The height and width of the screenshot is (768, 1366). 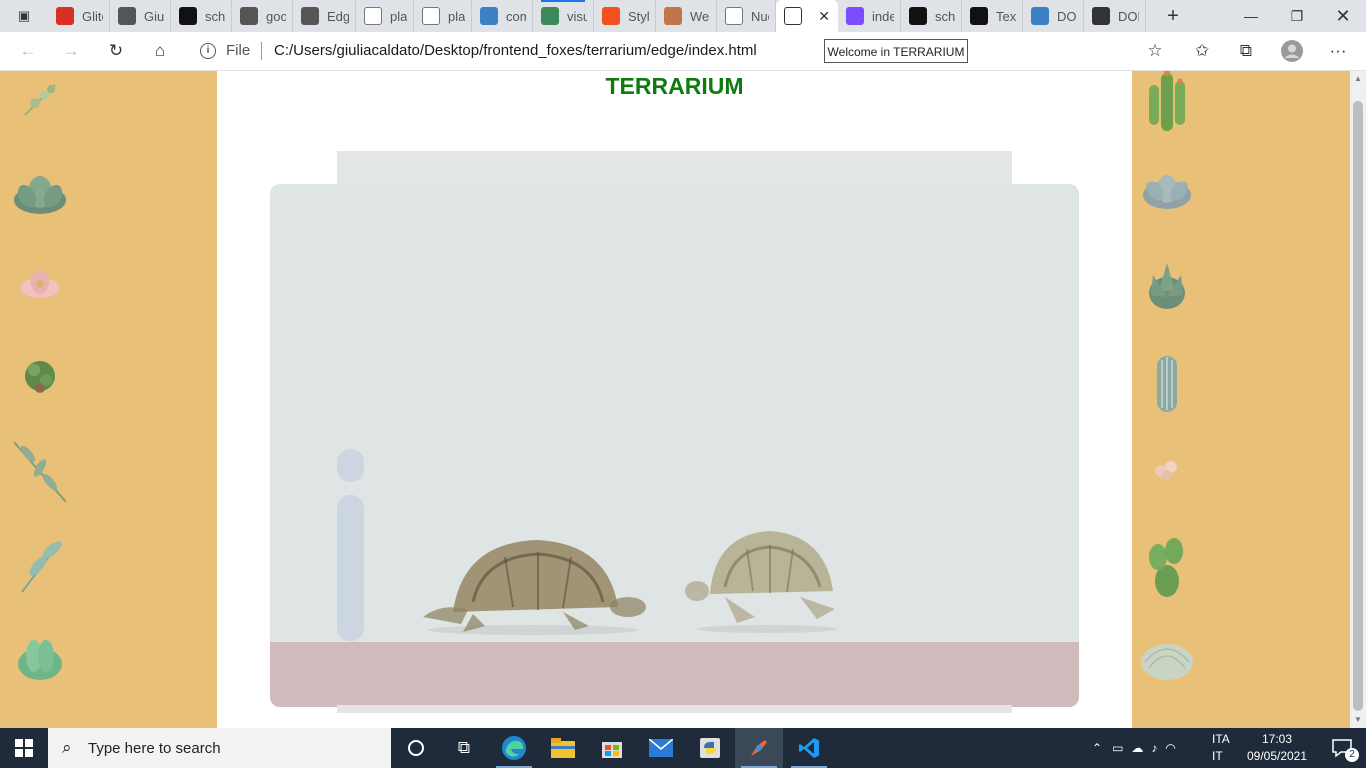 I want to click on page-icon, so click(x=431, y=16).